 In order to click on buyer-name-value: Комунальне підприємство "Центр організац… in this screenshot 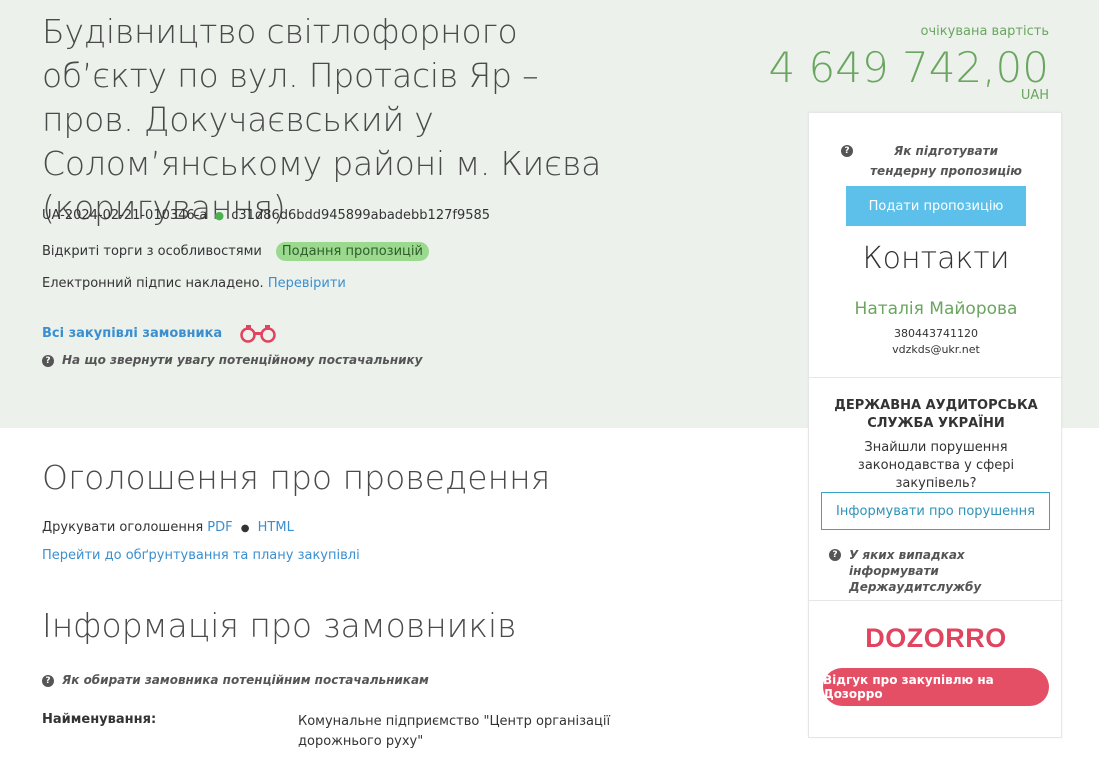, I will do `click(454, 731)`.